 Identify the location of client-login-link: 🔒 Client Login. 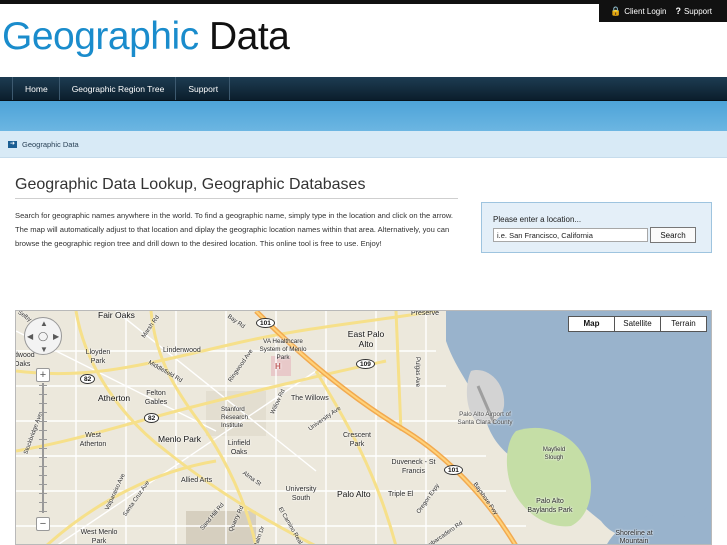
(638, 10).